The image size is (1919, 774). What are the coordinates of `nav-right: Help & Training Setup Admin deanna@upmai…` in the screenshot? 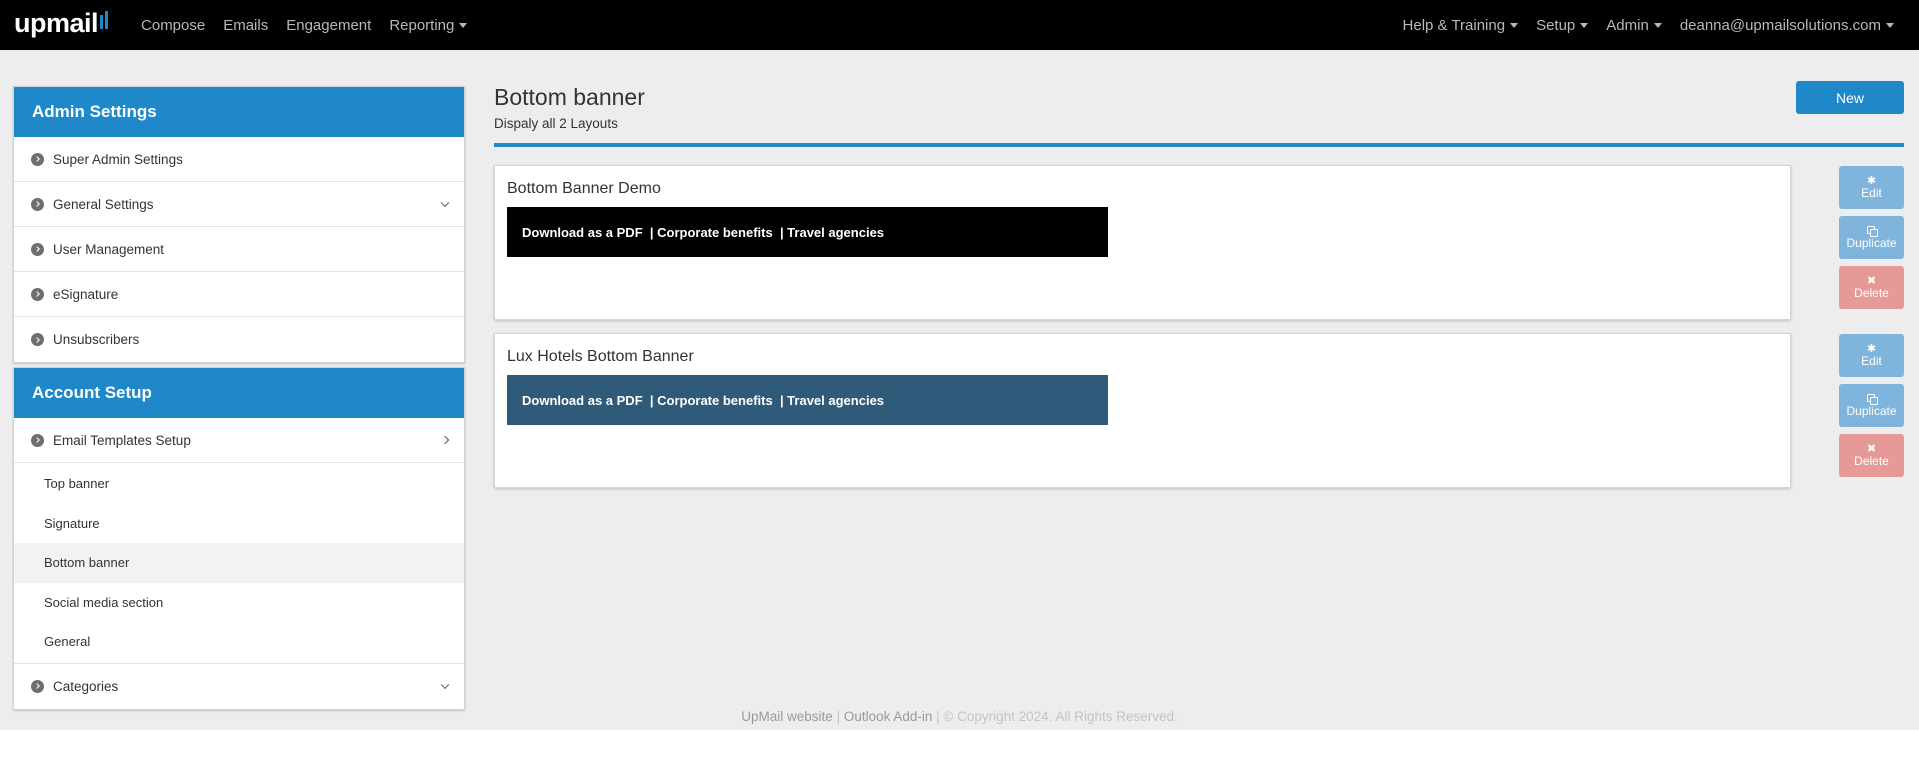 It's located at (1648, 25).